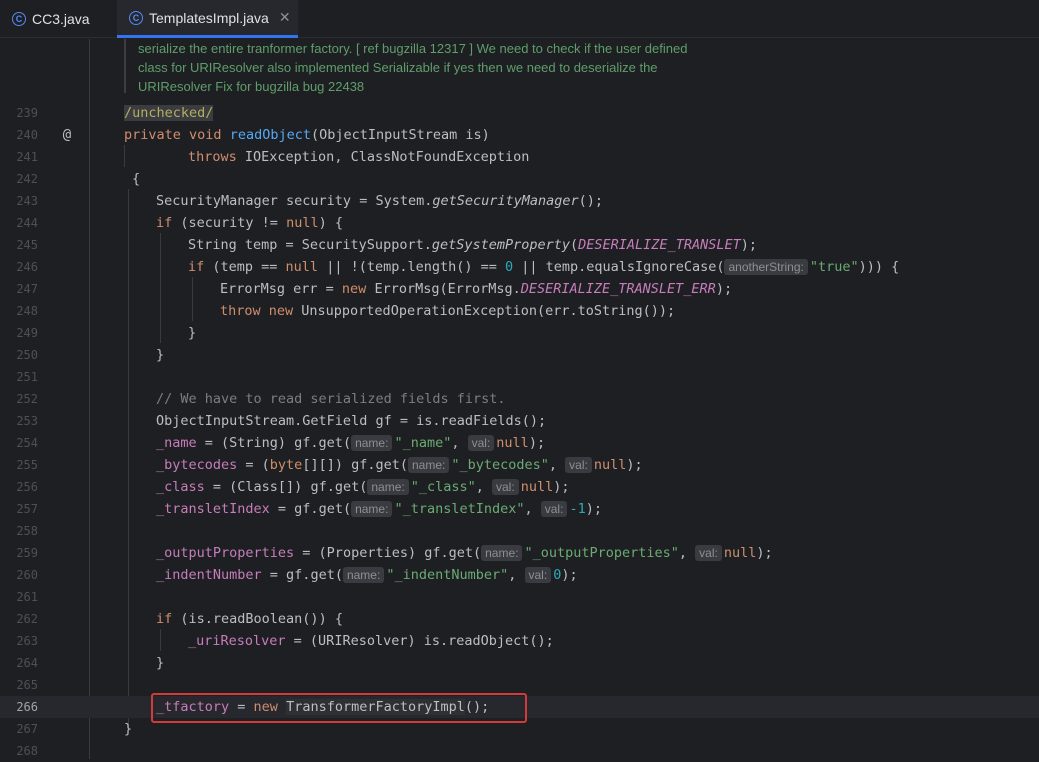 This screenshot has height=762, width=1039. Describe the element at coordinates (355, 465) in the screenshot. I see `code-token: [][]) gf.get(` at that location.